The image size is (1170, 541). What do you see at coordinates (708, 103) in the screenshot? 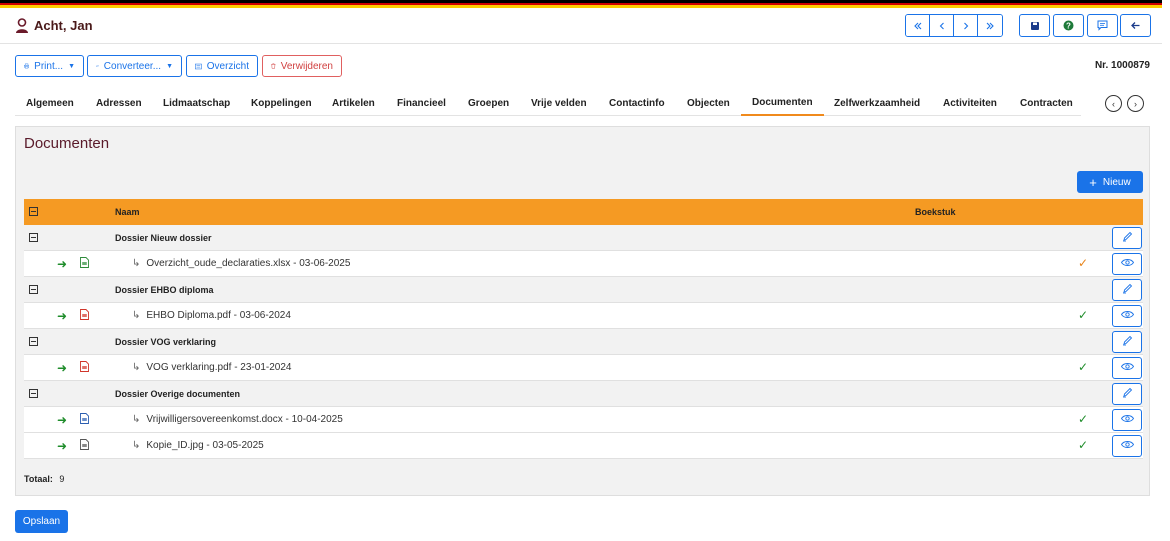
I see `tab-objecten: Objecten` at bounding box center [708, 103].